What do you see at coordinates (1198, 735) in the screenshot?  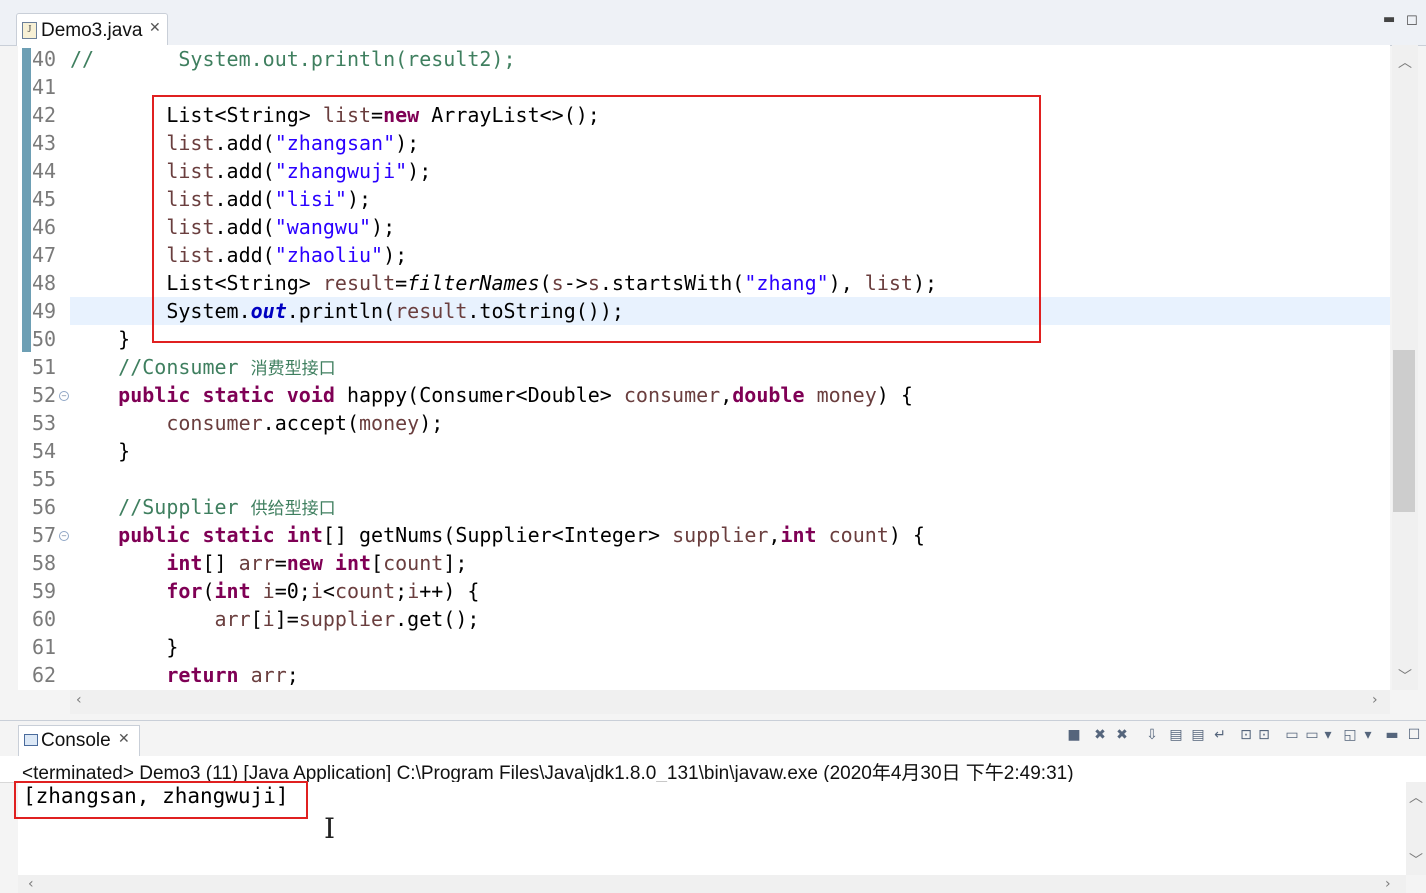 I see `show-when-stderr-icon: ▤` at bounding box center [1198, 735].